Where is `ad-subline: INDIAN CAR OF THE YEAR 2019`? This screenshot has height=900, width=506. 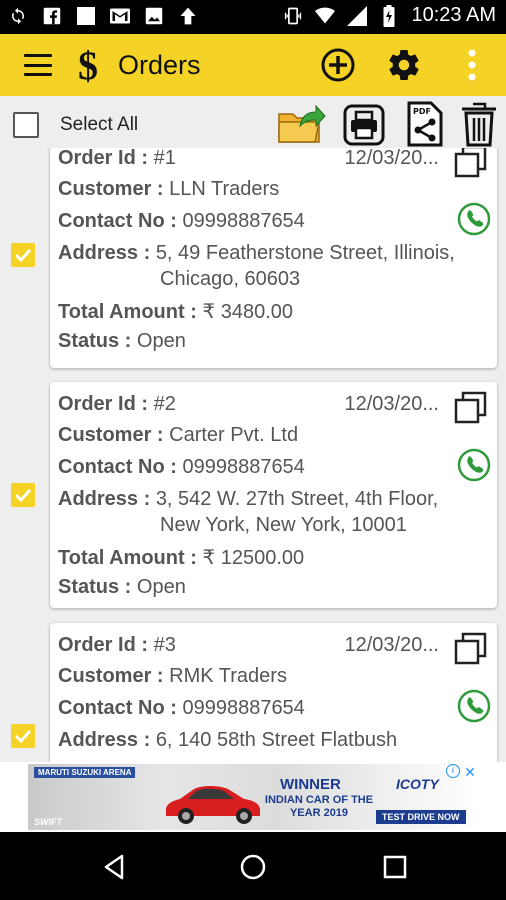 ad-subline: INDIAN CAR OF THE YEAR 2019 is located at coordinates (319, 806).